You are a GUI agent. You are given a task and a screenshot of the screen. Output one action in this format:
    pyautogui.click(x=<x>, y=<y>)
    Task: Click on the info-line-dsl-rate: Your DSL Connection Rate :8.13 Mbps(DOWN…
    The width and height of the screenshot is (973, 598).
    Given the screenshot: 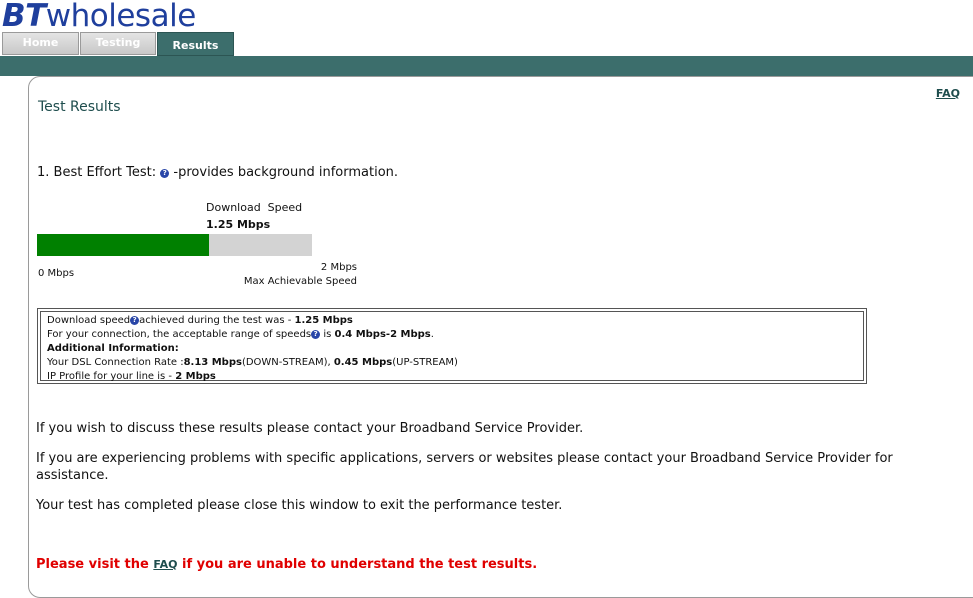 What is the action you would take?
    pyautogui.click(x=452, y=363)
    